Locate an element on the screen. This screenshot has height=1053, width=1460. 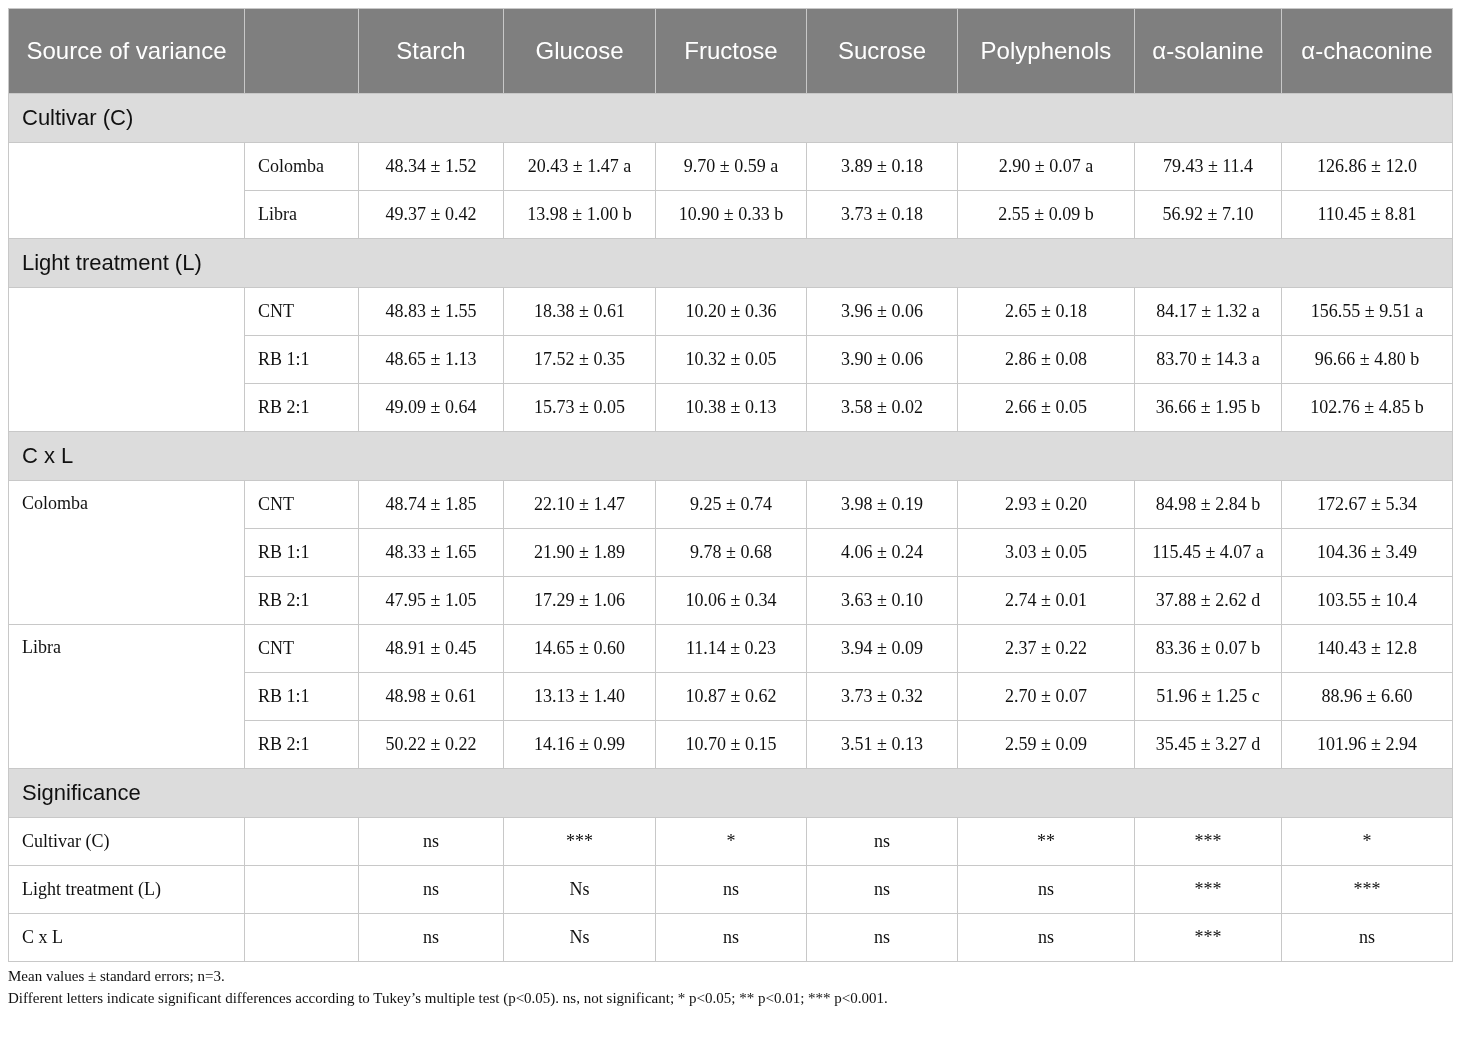
table-cell: 101.96 ± 2.94 is located at coordinates (1367, 744).